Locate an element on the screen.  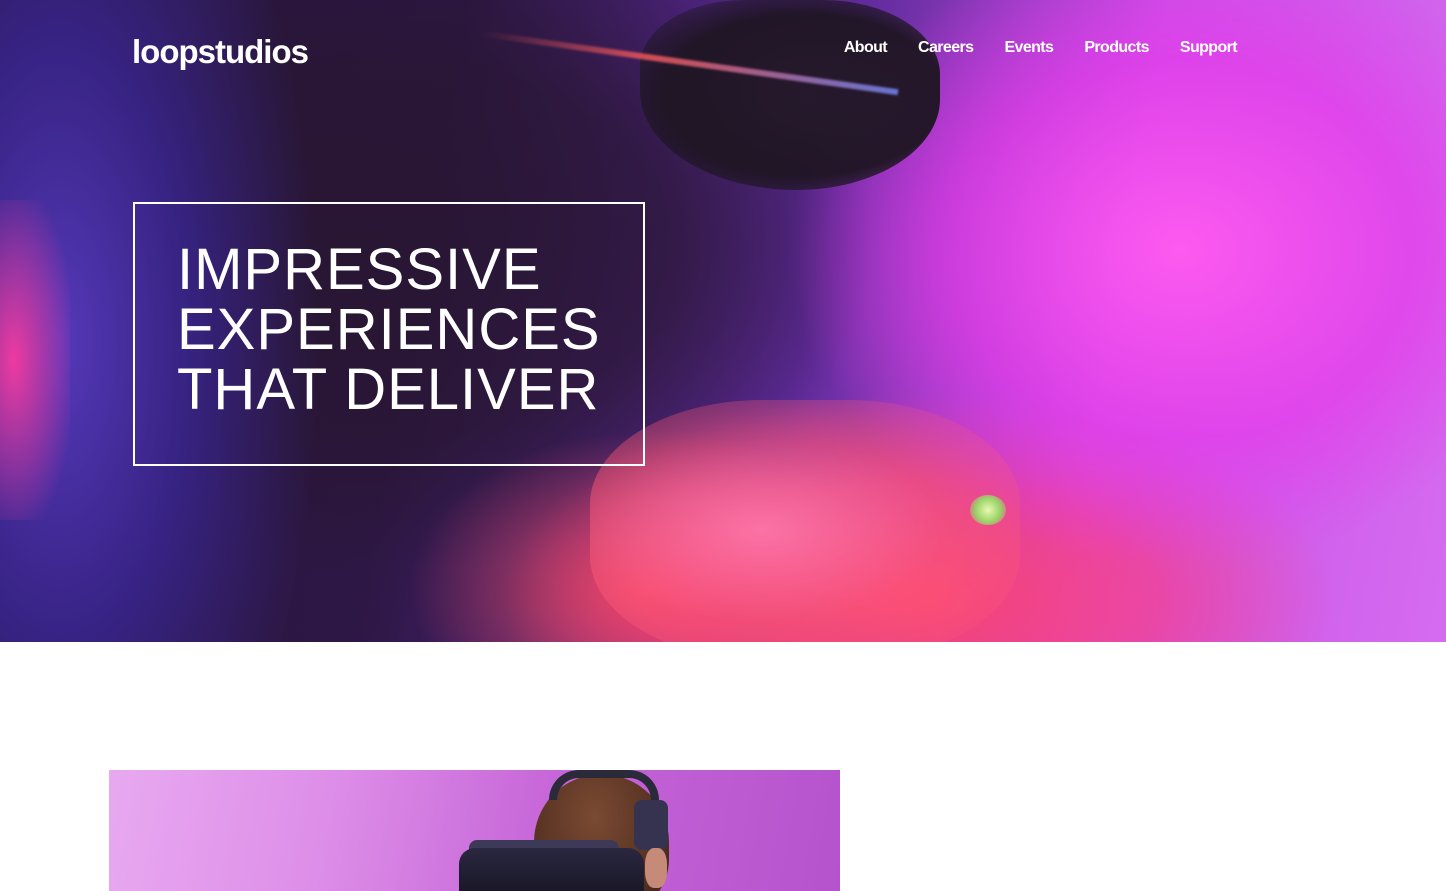
main-nav: About Careers Events Products Support is located at coordinates (1041, 48).